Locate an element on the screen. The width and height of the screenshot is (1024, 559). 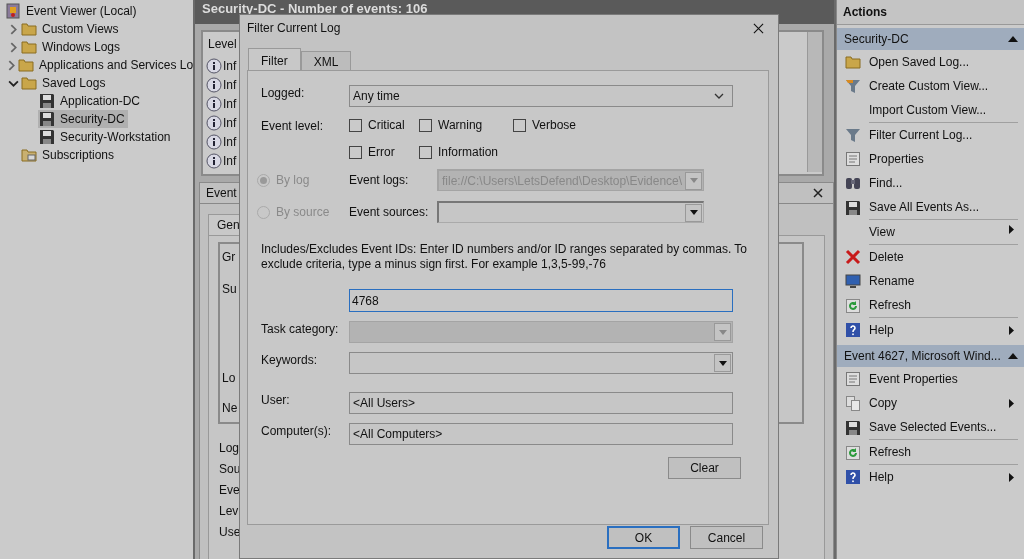
tree-item: Application-DC is located at coordinates (91, 101).